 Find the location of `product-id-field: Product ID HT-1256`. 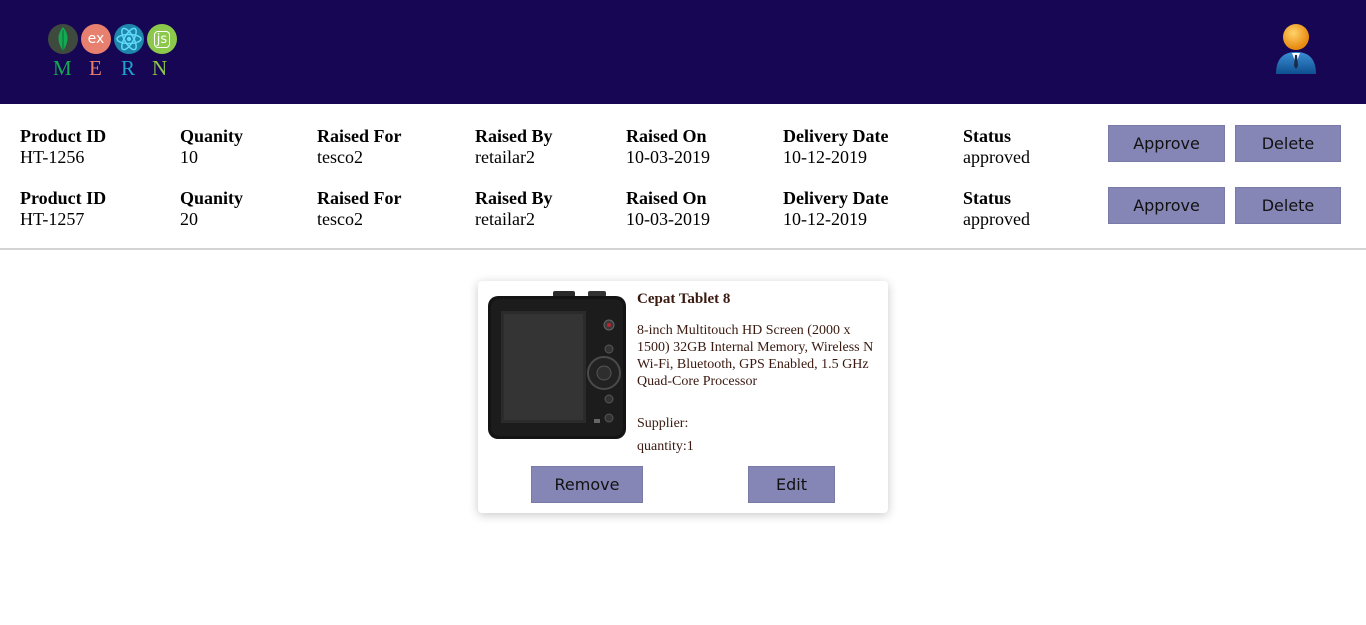

product-id-field: Product ID HT-1256 is located at coordinates (63, 147).